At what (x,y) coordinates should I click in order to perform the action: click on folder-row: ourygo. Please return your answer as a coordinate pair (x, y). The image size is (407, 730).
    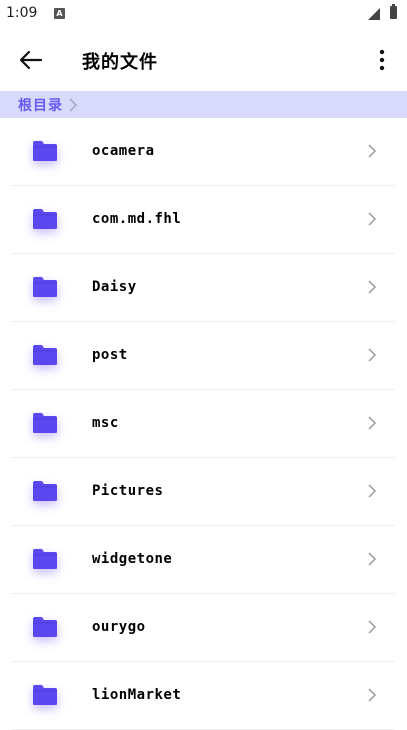
    Looking at the image, I should click on (203, 628).